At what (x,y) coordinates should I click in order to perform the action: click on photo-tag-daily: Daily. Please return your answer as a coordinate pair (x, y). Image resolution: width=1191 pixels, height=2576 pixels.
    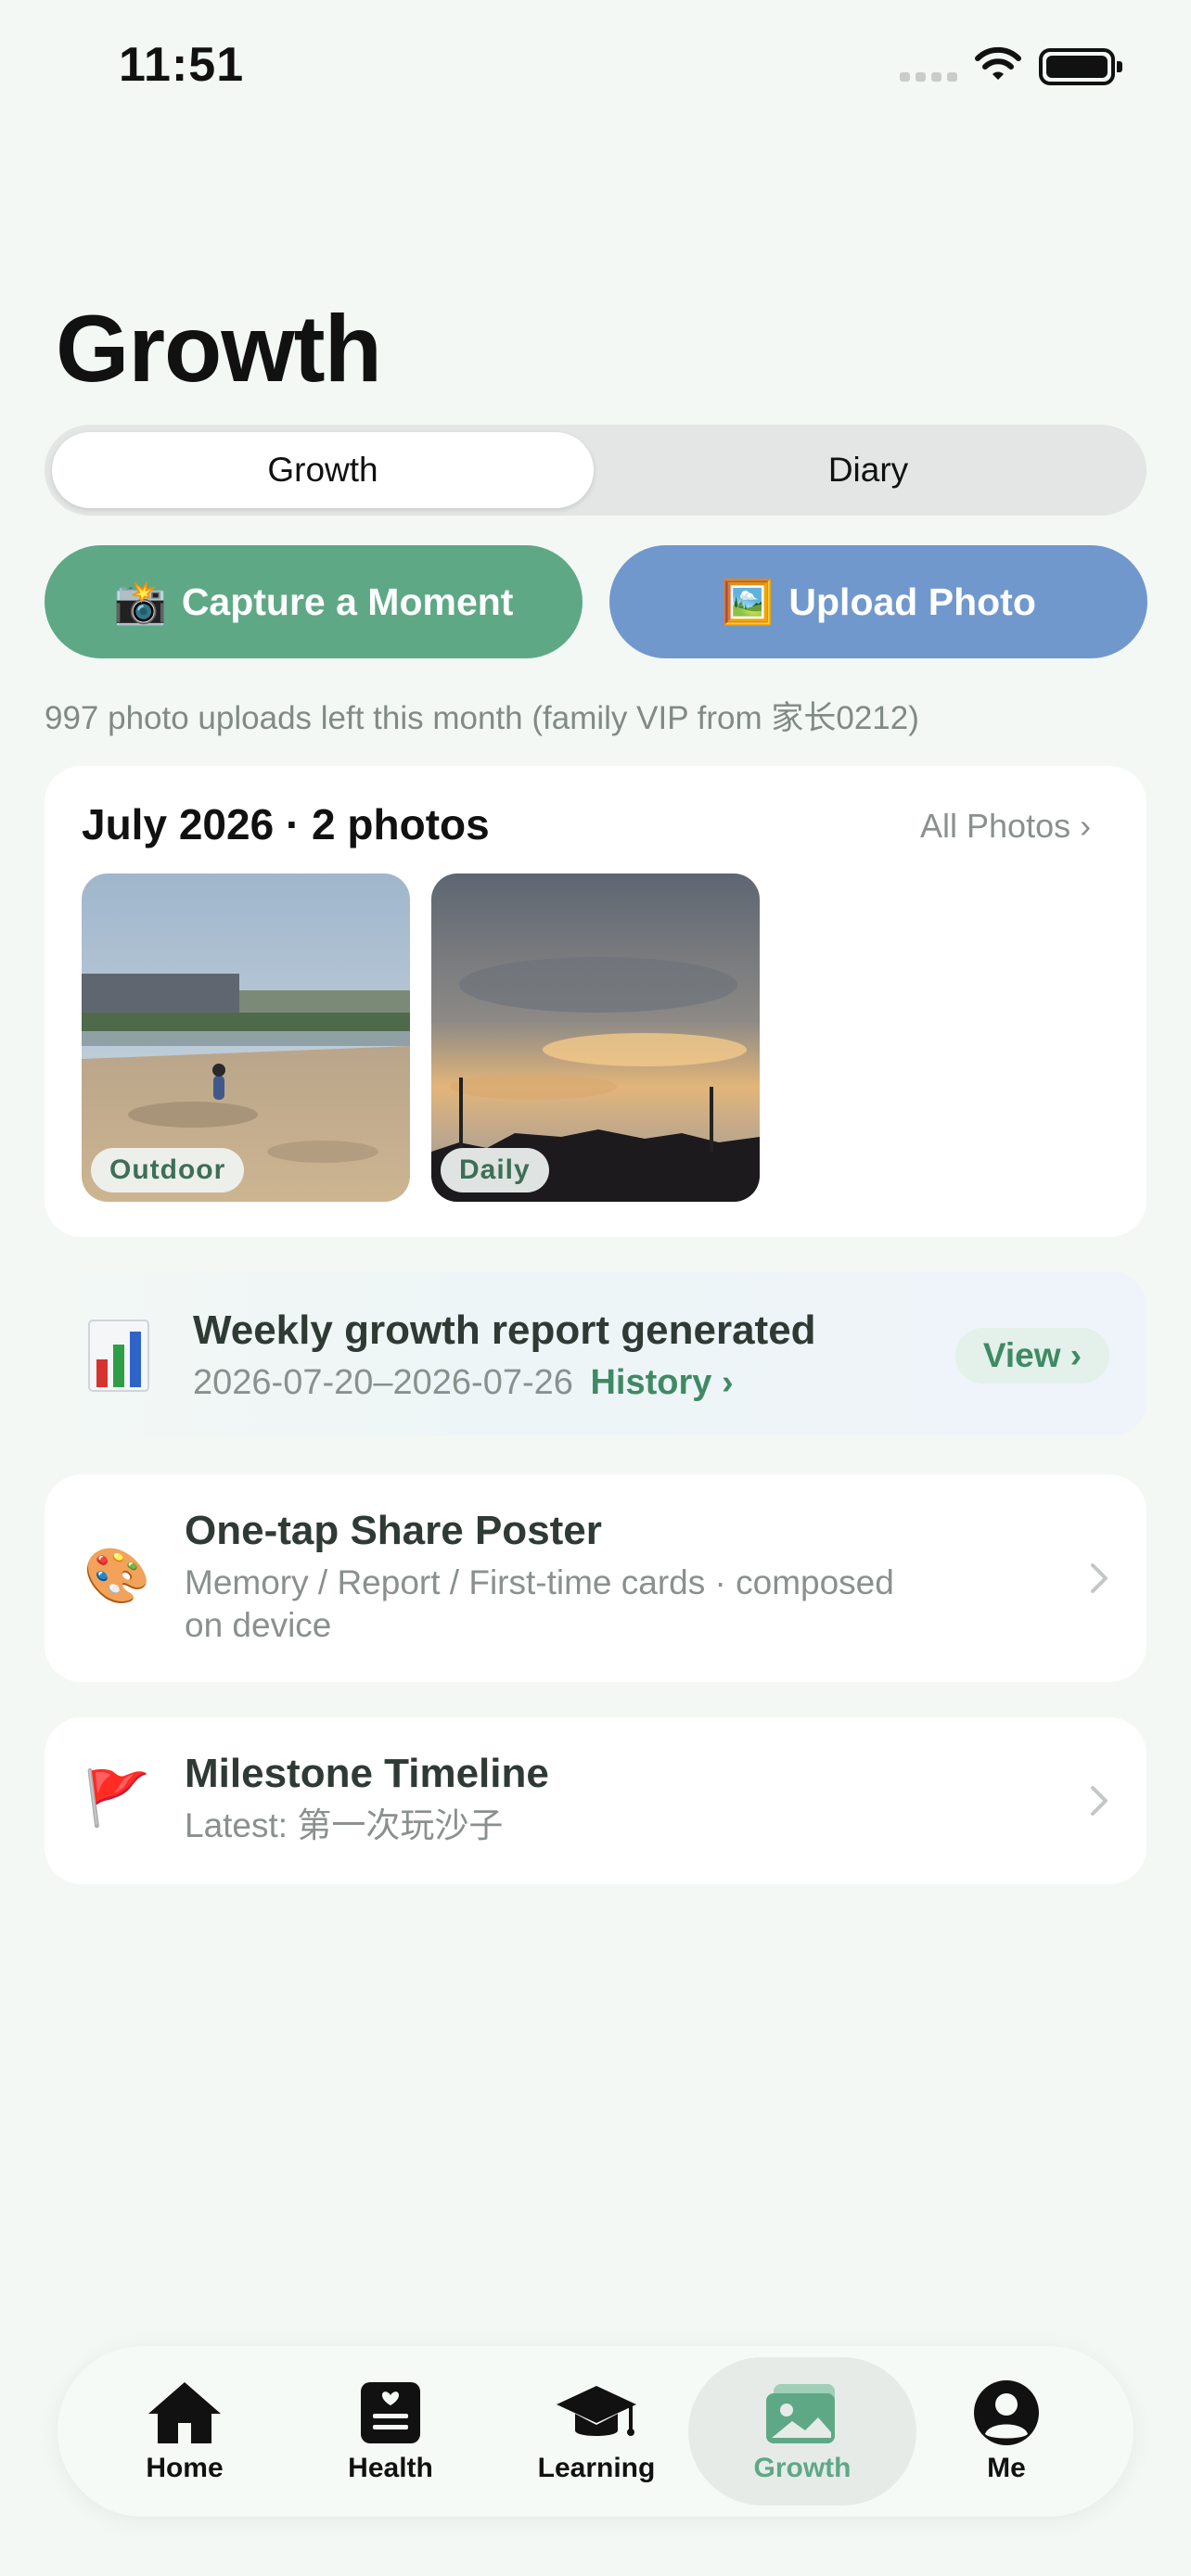
    Looking at the image, I should click on (495, 1170).